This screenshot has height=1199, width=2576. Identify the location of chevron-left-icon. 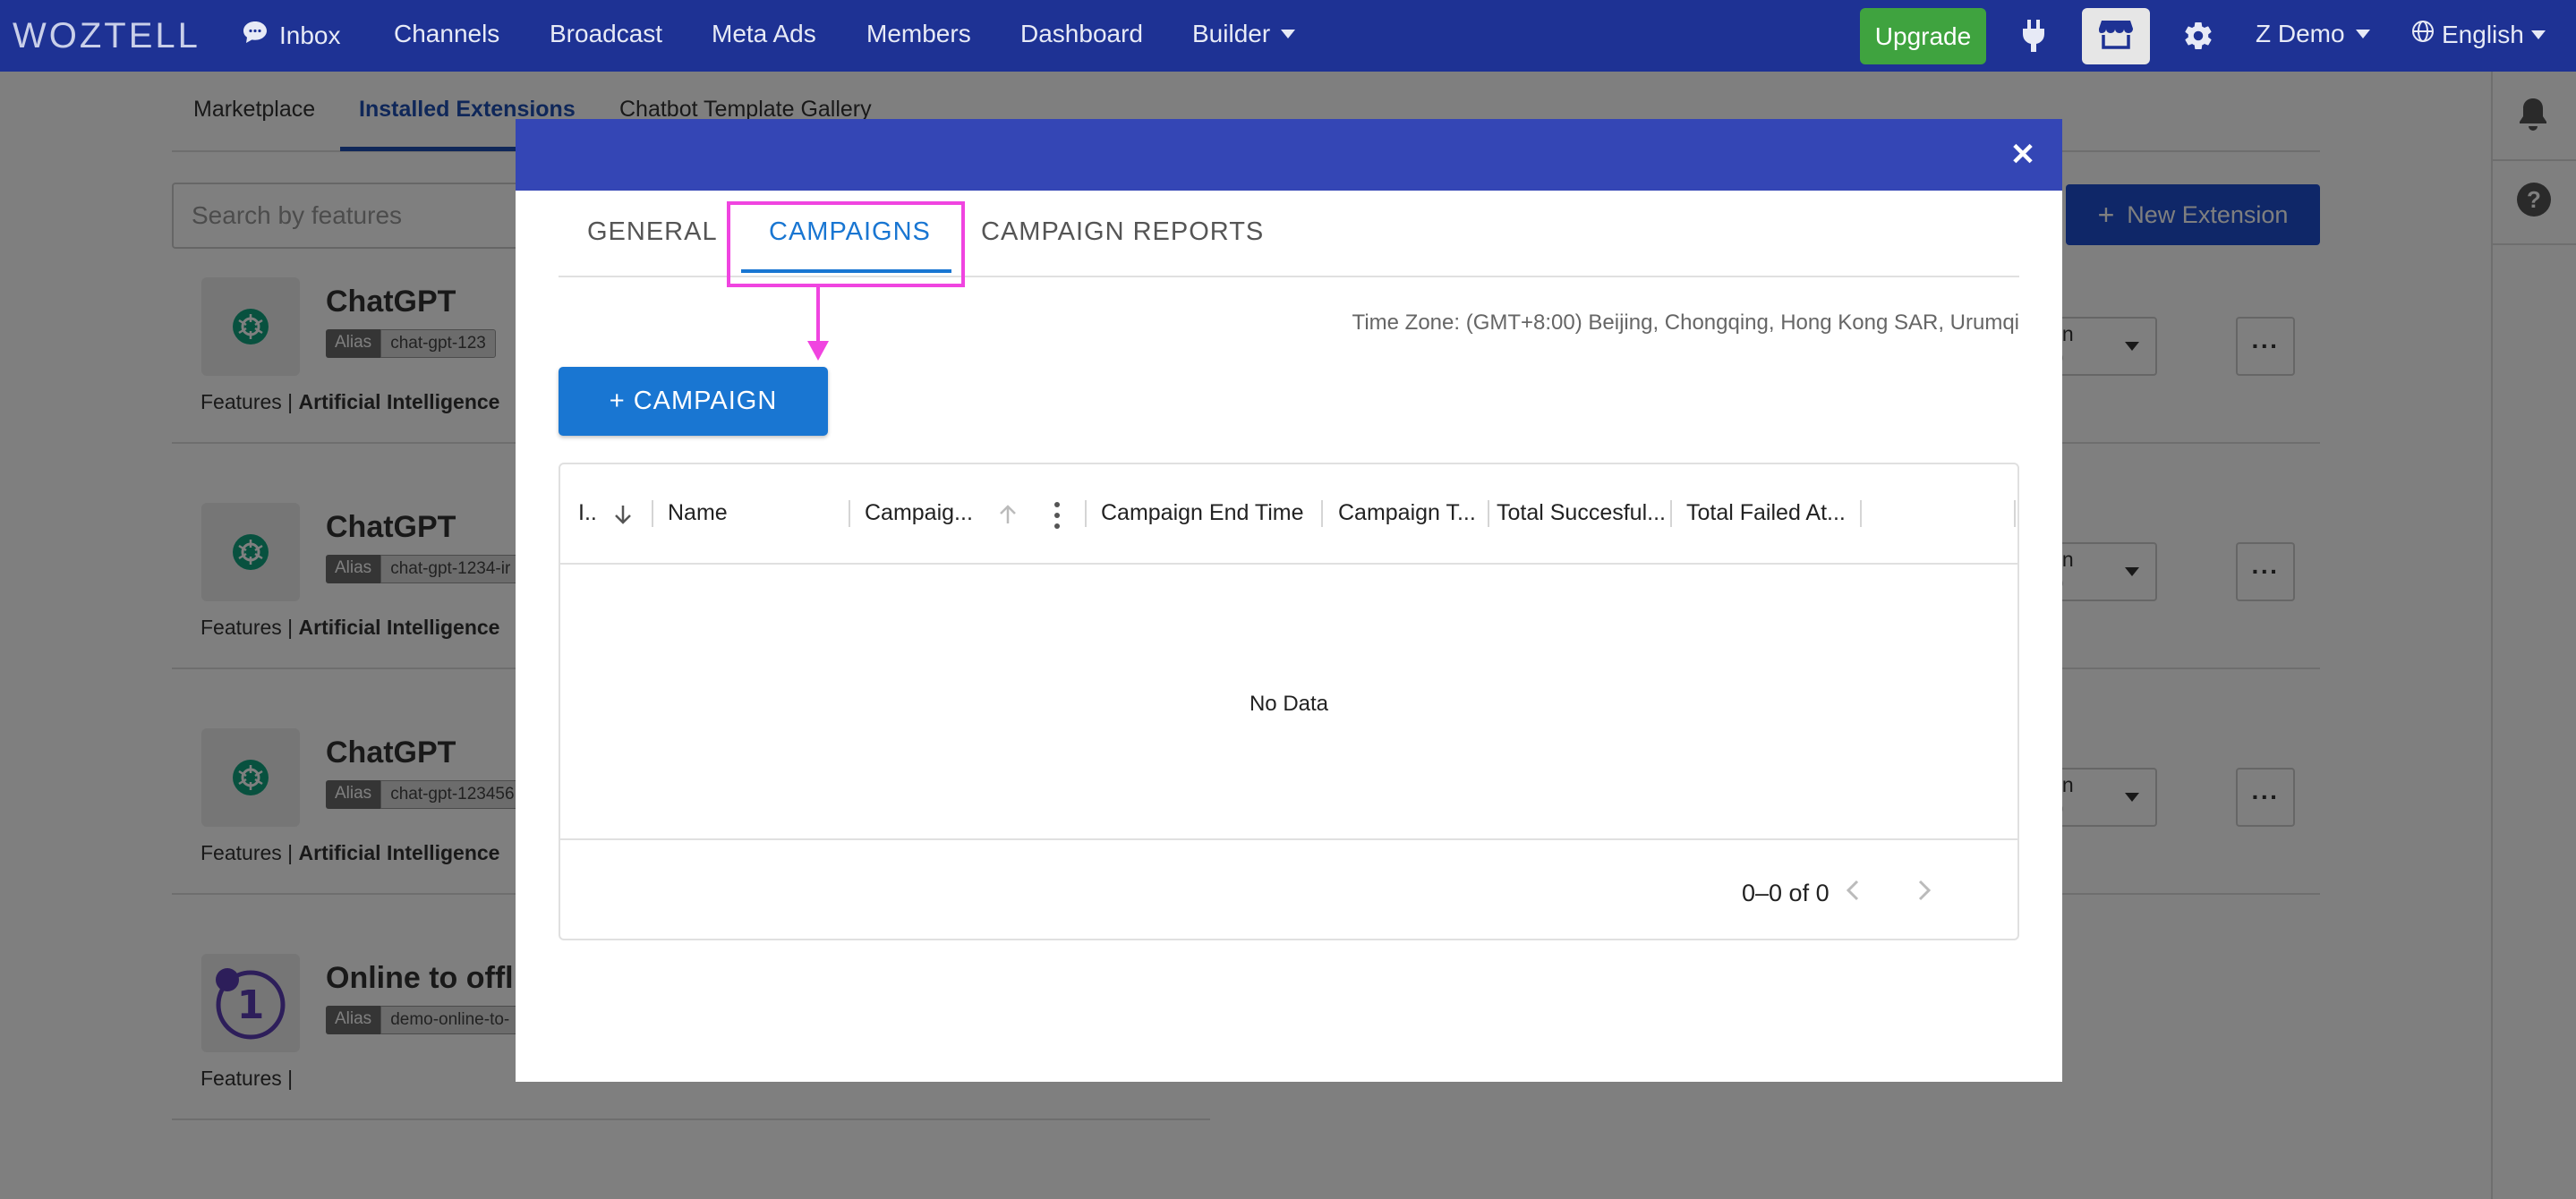
(1853, 890).